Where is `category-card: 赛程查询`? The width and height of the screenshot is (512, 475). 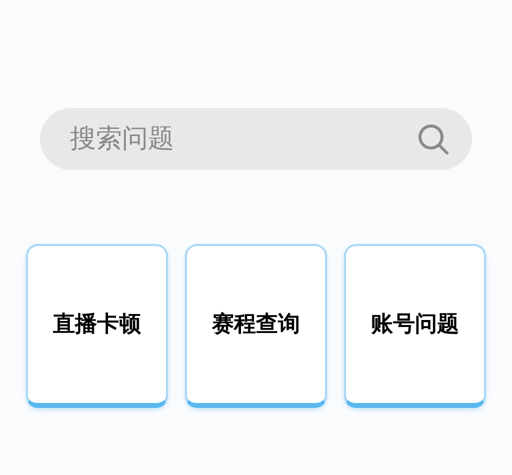
category-card: 赛程查询 is located at coordinates (256, 326).